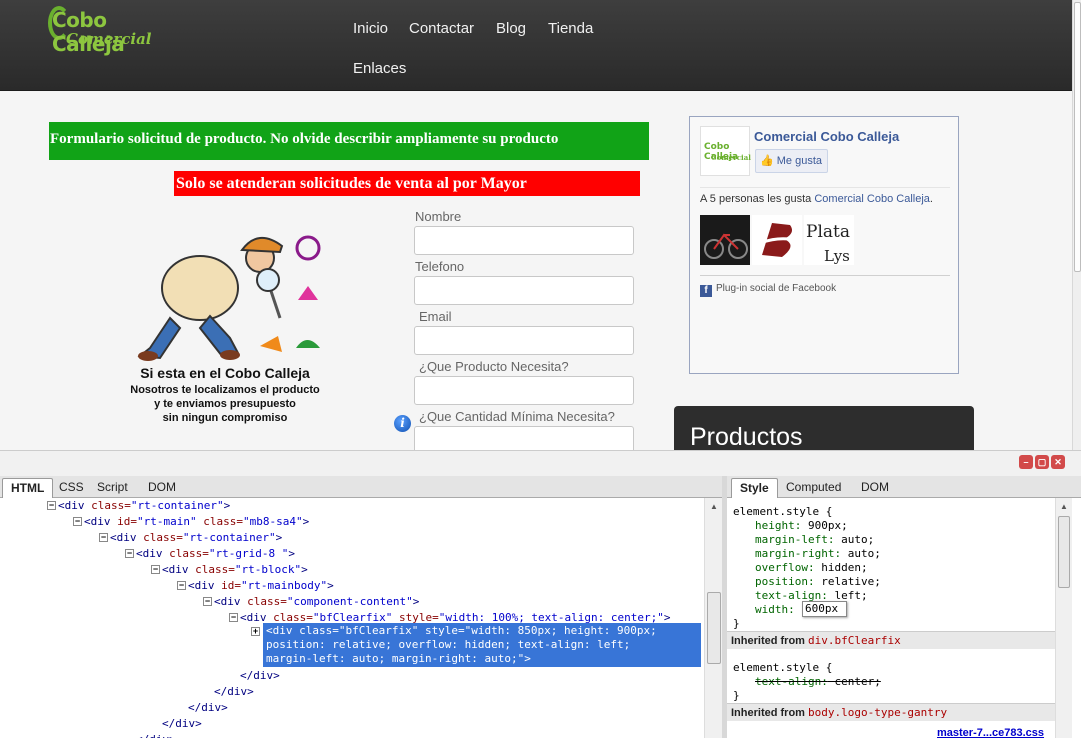  I want to click on nav-tienda: Tienda, so click(570, 28).